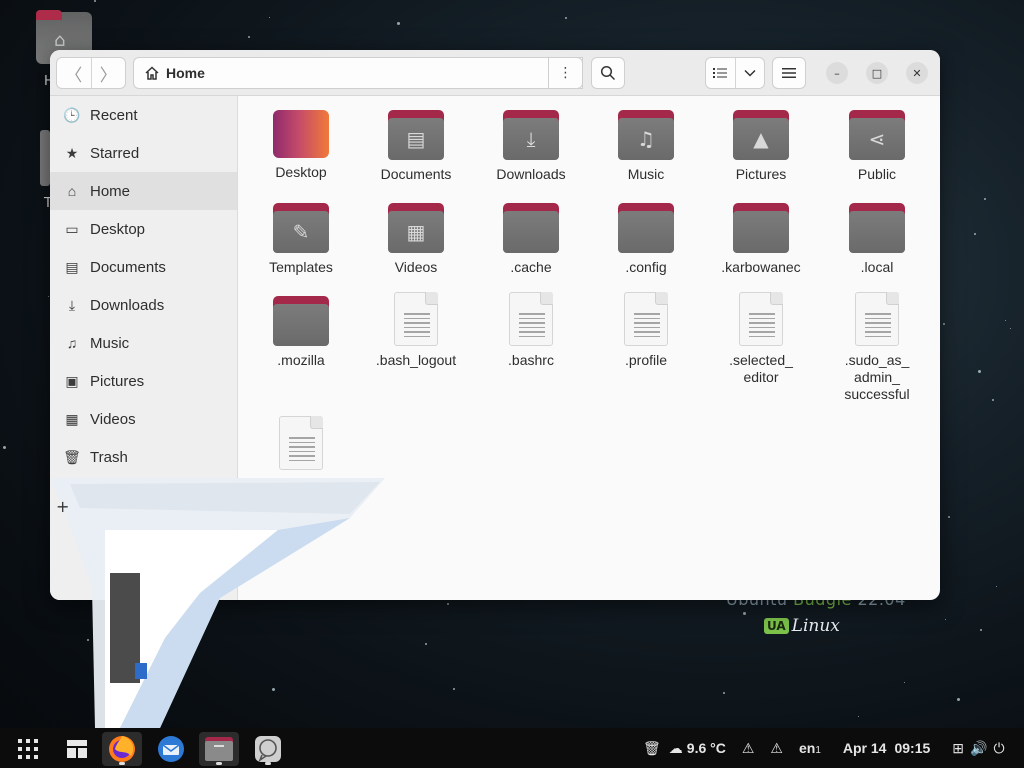  I want to click on file-item: ♫ Music, so click(646, 146).